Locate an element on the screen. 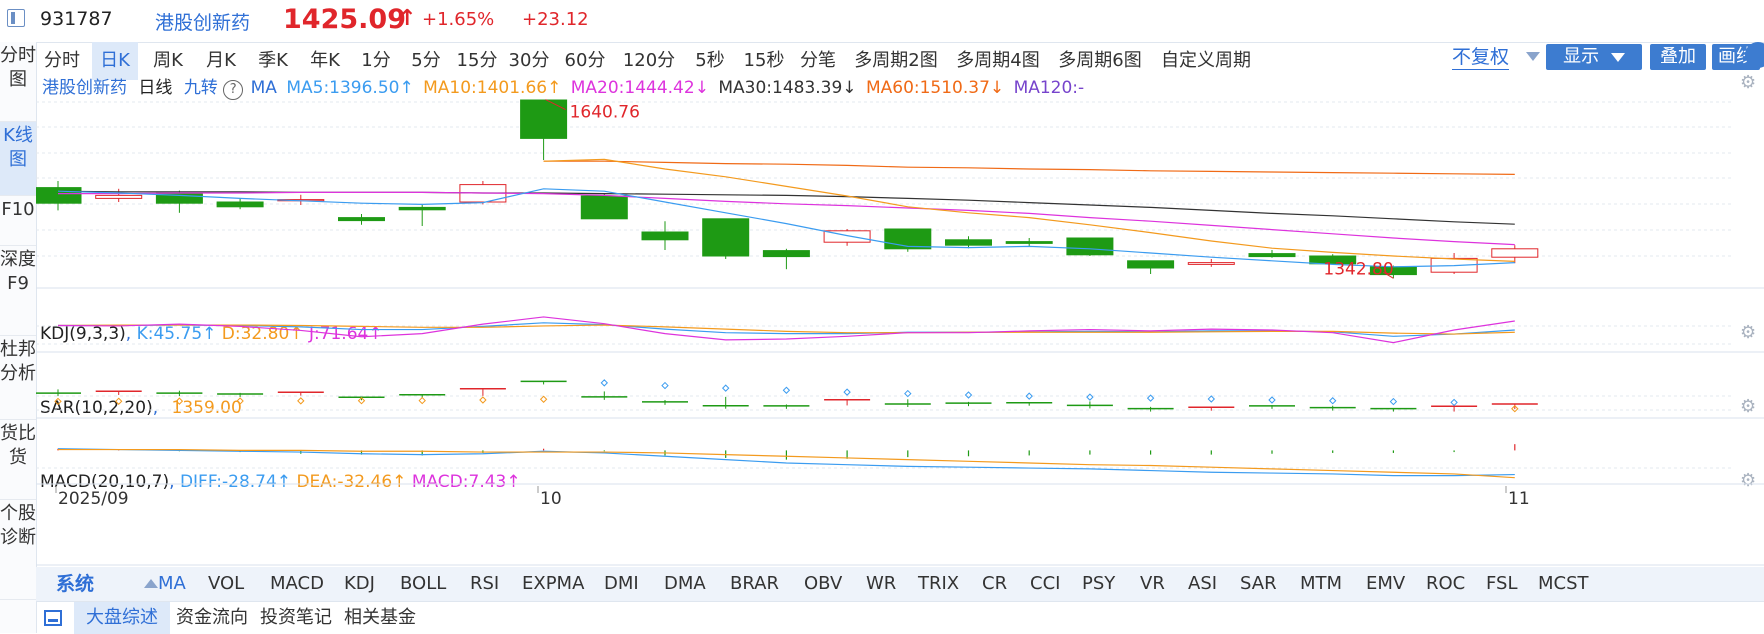 This screenshot has height=634, width=1764. left-nav: 分时图 K线图 F10 深度F9 杜邦分析 货比货 个股诊断 is located at coordinates (18, 337).